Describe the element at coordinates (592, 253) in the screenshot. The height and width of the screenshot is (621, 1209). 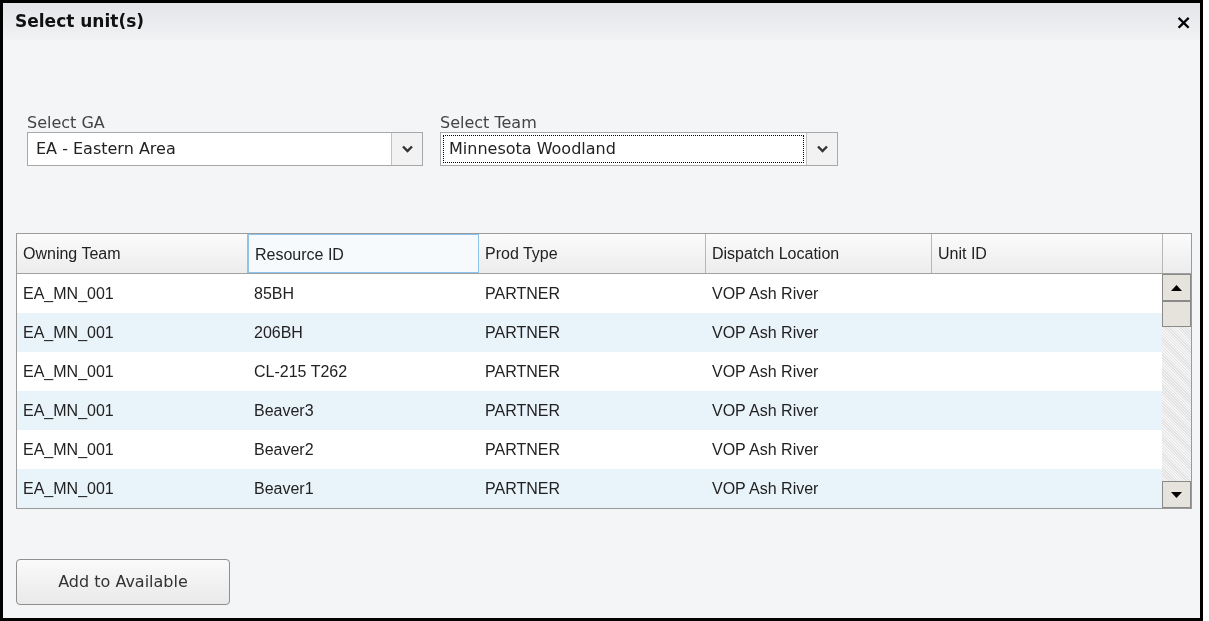
I see `column-header: Prod Type` at that location.